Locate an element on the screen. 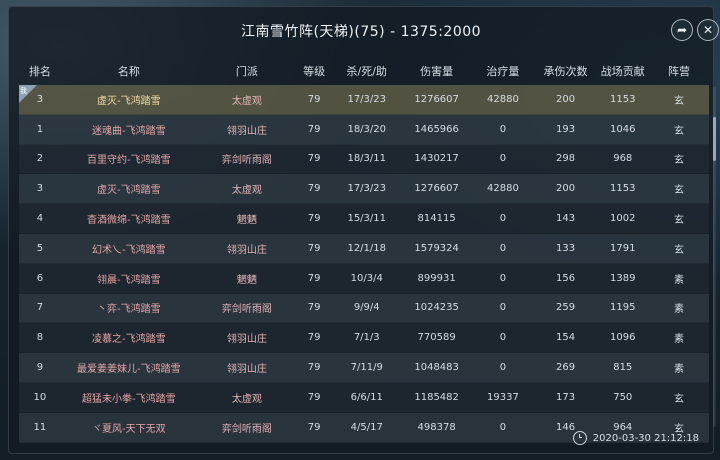 The image size is (720, 460). cell-hits: 259 is located at coordinates (566, 308).